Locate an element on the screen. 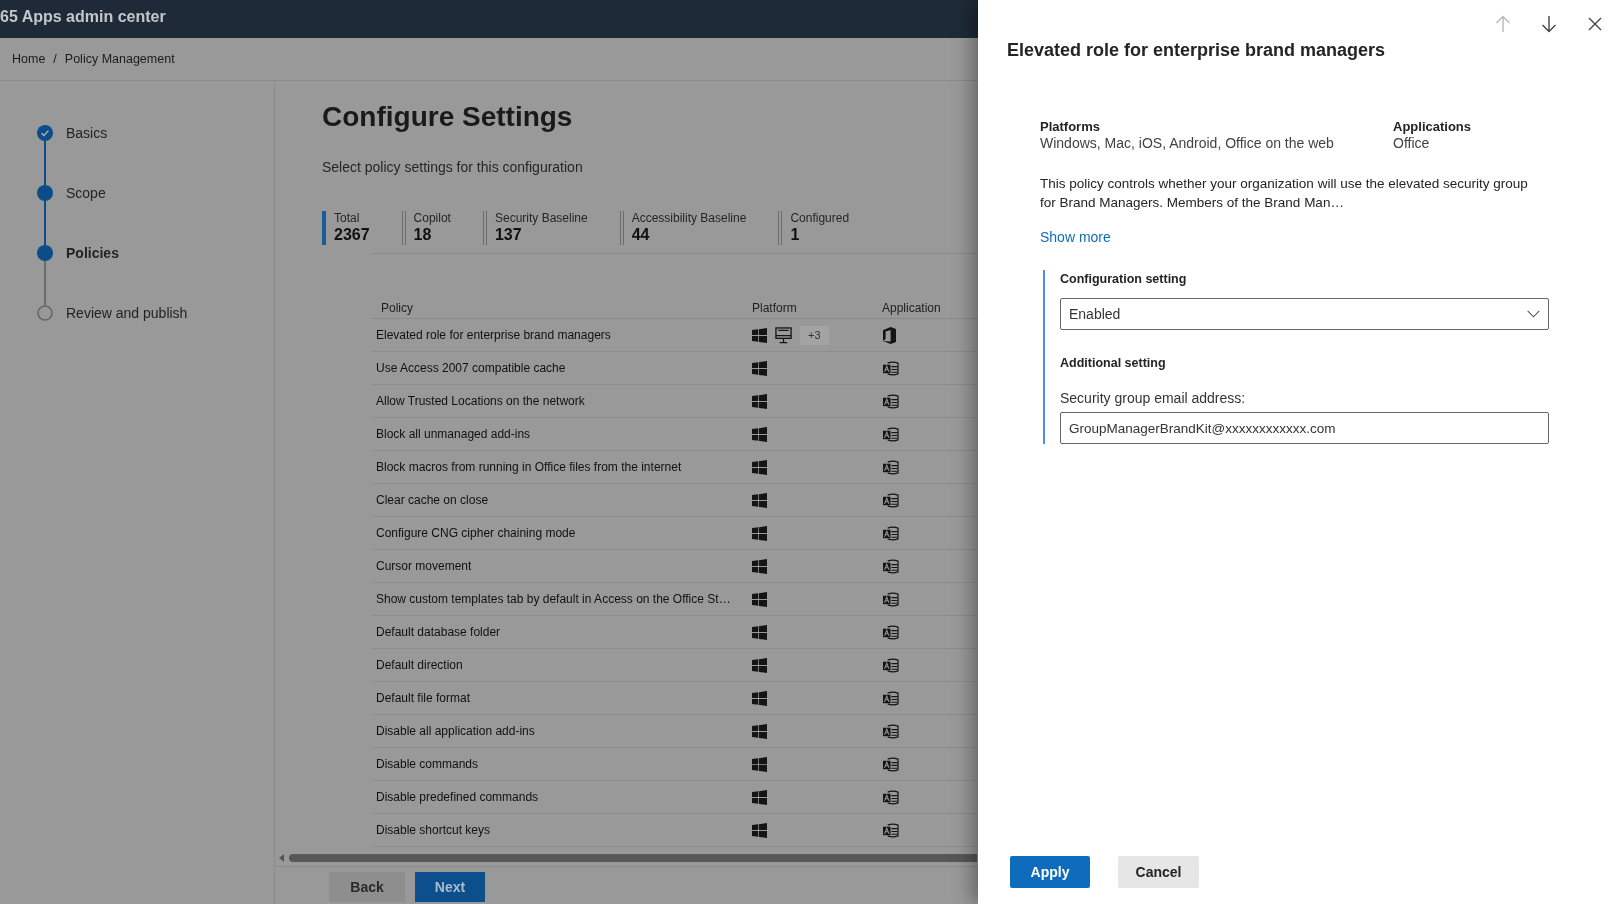 This screenshot has width=1615, height=904. cancel-button: Cancel is located at coordinates (1158, 872).